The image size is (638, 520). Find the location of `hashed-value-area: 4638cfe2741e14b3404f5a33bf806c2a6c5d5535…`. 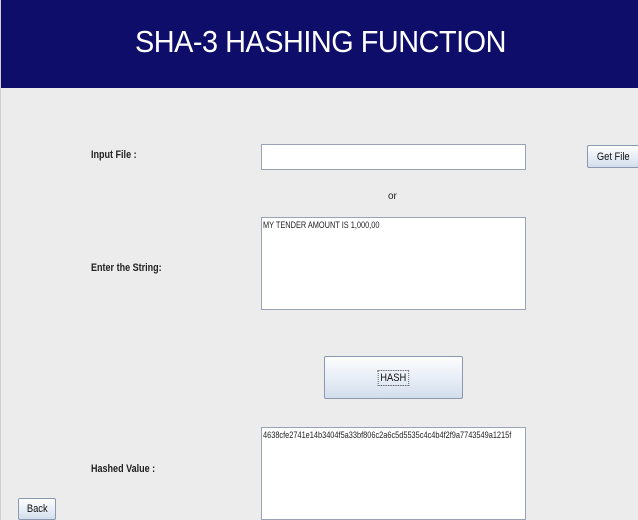

hashed-value-area: 4638cfe2741e14b3404f5a33bf806c2a6c5d5535… is located at coordinates (393, 473).